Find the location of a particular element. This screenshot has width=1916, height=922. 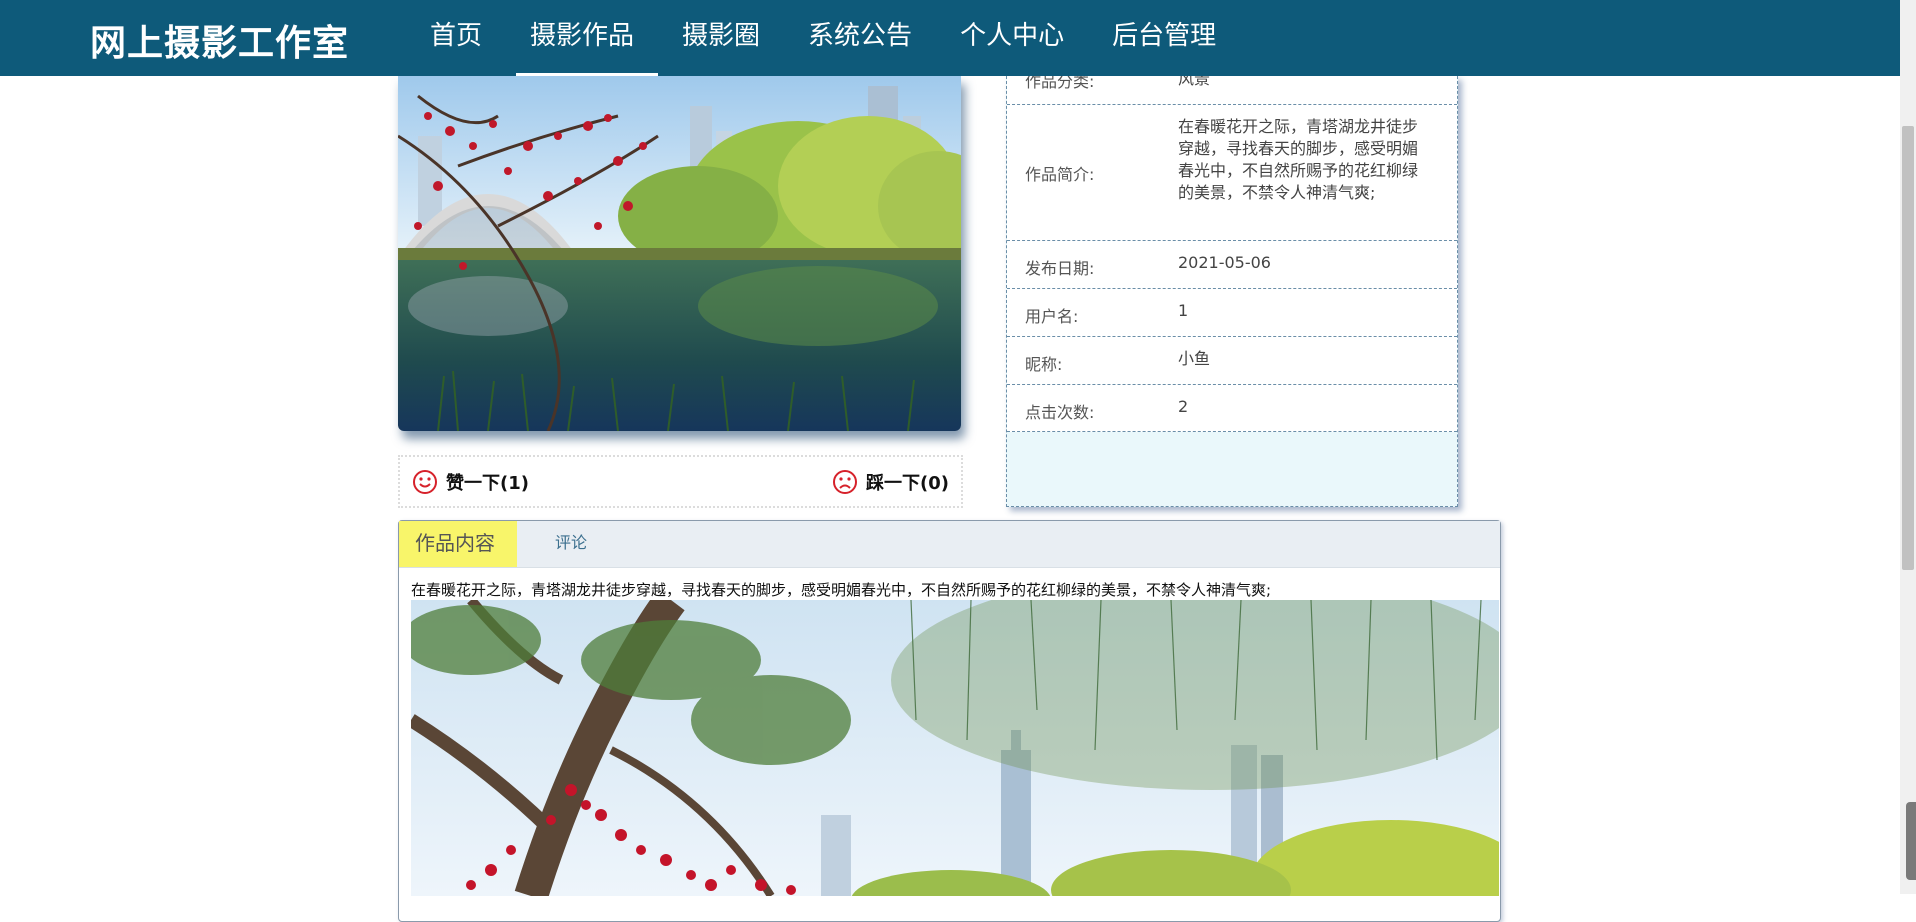

info-row-category: 作品分类: 风景 is located at coordinates (1232, 87).